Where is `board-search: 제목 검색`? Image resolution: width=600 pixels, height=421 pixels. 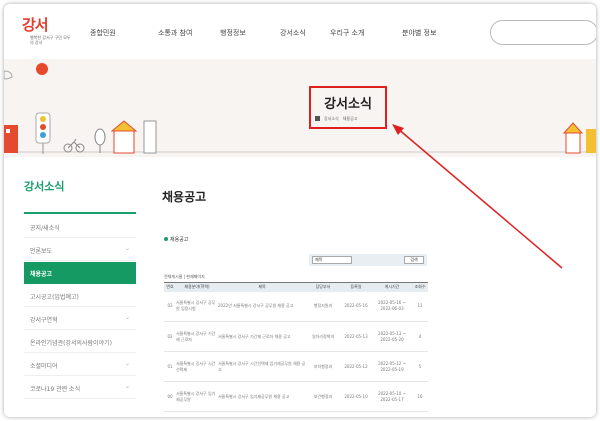 board-search: 제목 검색 is located at coordinates (368, 260).